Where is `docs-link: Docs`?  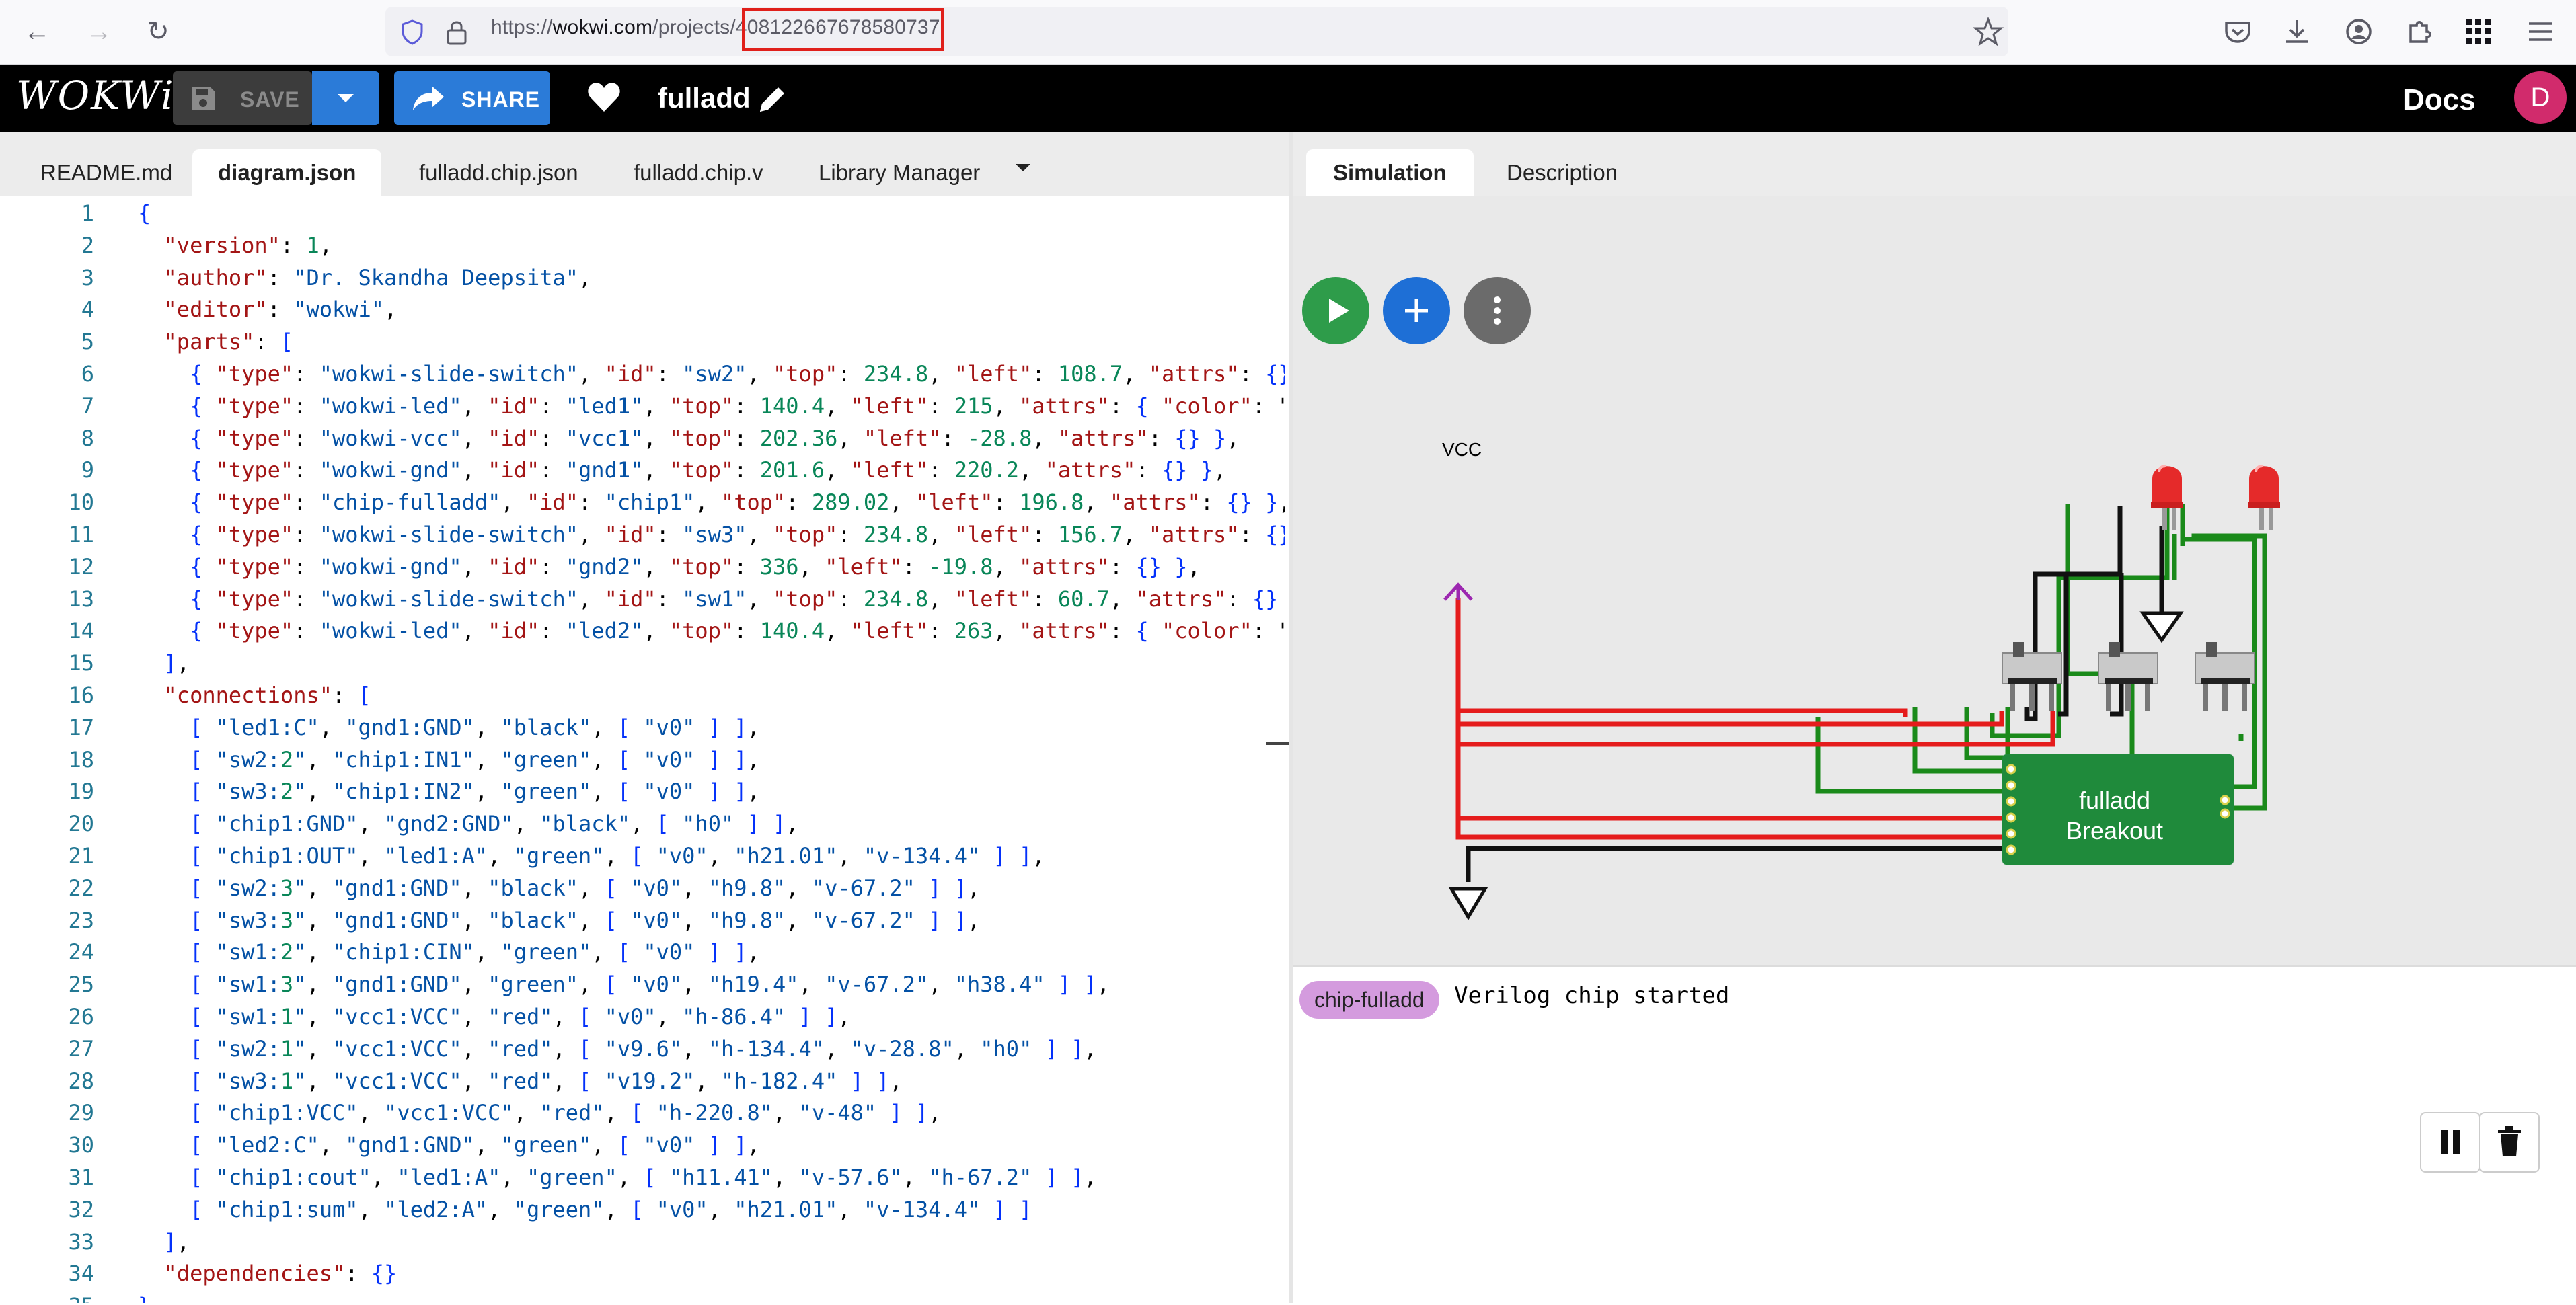
docs-link: Docs is located at coordinates (2439, 100).